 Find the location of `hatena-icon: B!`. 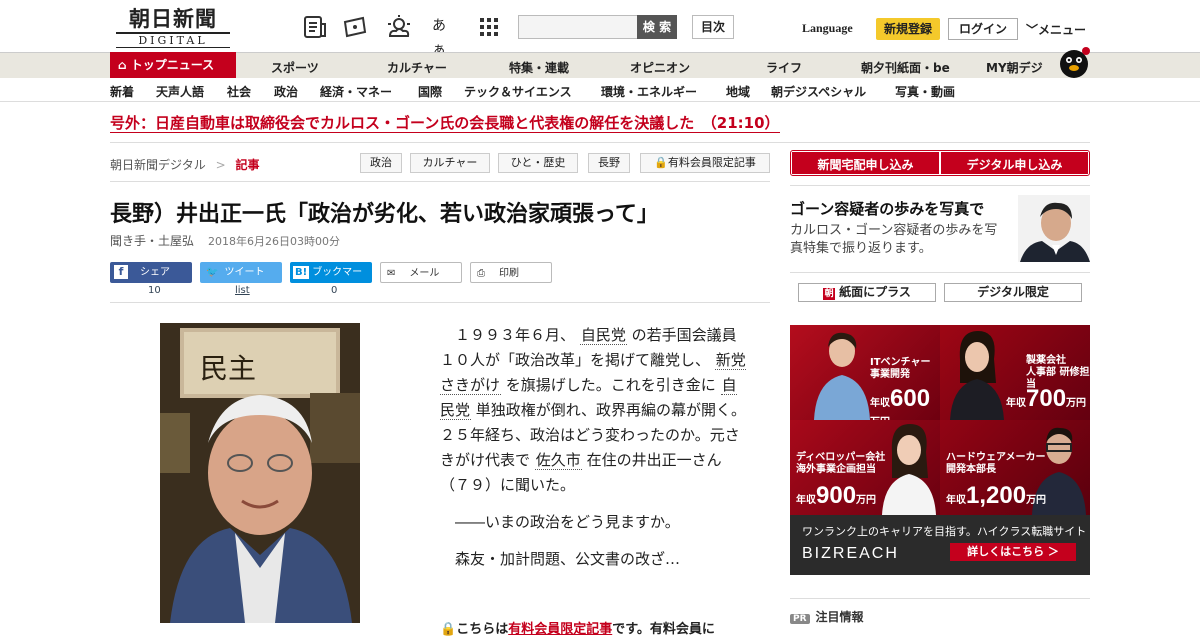

hatena-icon: B! is located at coordinates (301, 272).